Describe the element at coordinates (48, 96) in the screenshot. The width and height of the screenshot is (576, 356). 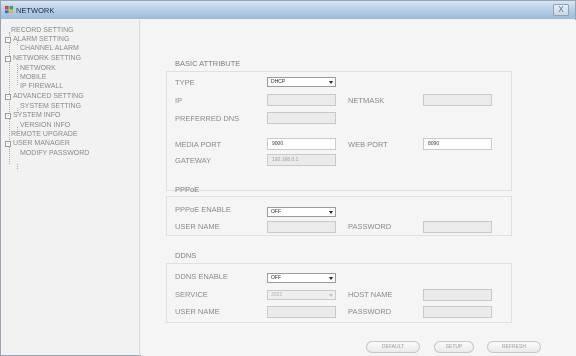
I see `tree-item-label: ADVANCED SETTING` at that location.